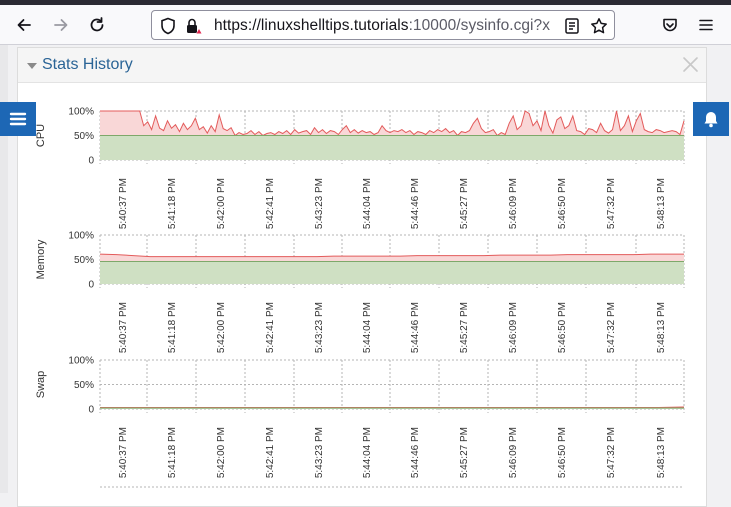  I want to click on chart-memory-area-baseline, so click(392, 272).